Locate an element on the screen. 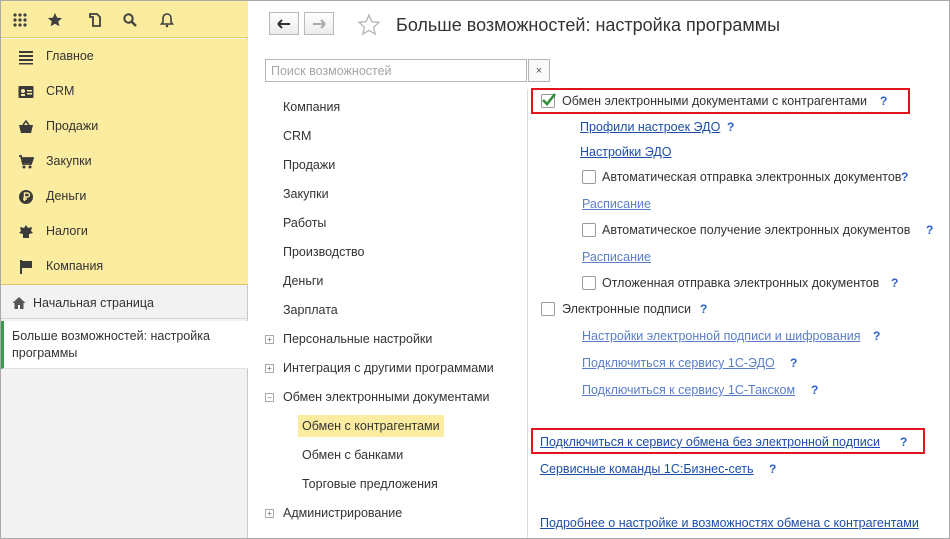  edo-settings-link: Настройки ЭДО is located at coordinates (626, 152).